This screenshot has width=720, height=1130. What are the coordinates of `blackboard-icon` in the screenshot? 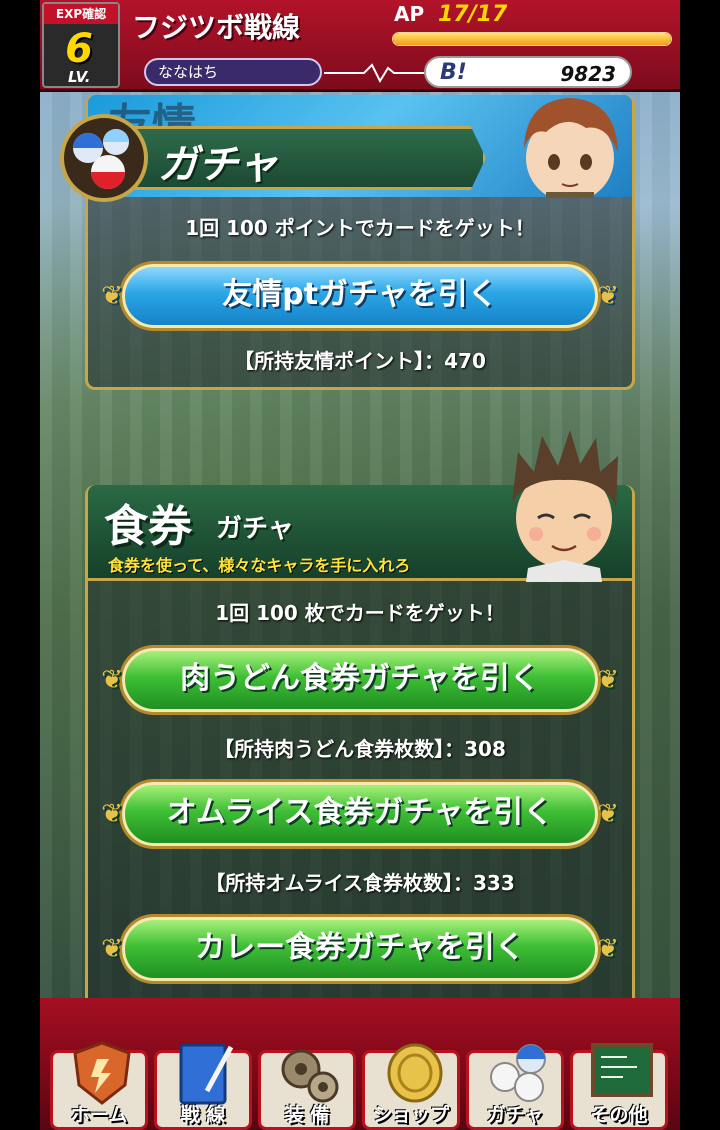 It's located at (622, 1070).